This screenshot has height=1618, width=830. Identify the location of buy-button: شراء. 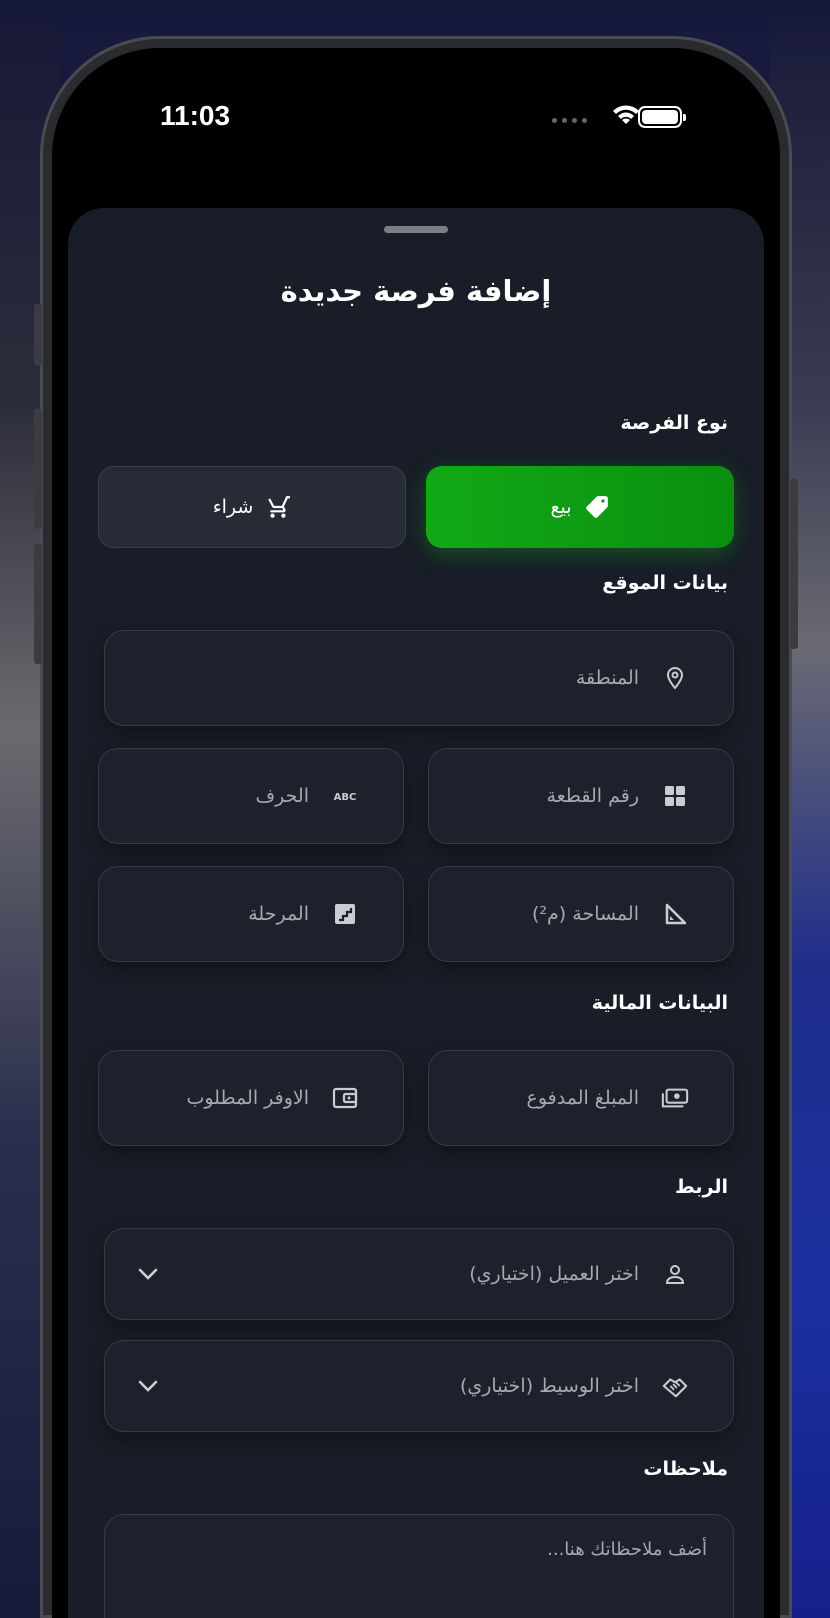
(252, 507).